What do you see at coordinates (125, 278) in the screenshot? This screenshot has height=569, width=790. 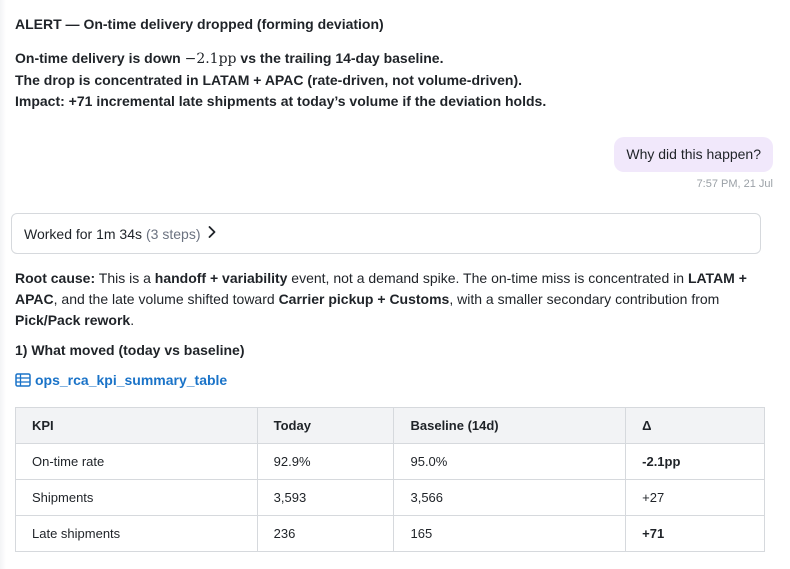 I see `root-cause-text-1: This is a` at bounding box center [125, 278].